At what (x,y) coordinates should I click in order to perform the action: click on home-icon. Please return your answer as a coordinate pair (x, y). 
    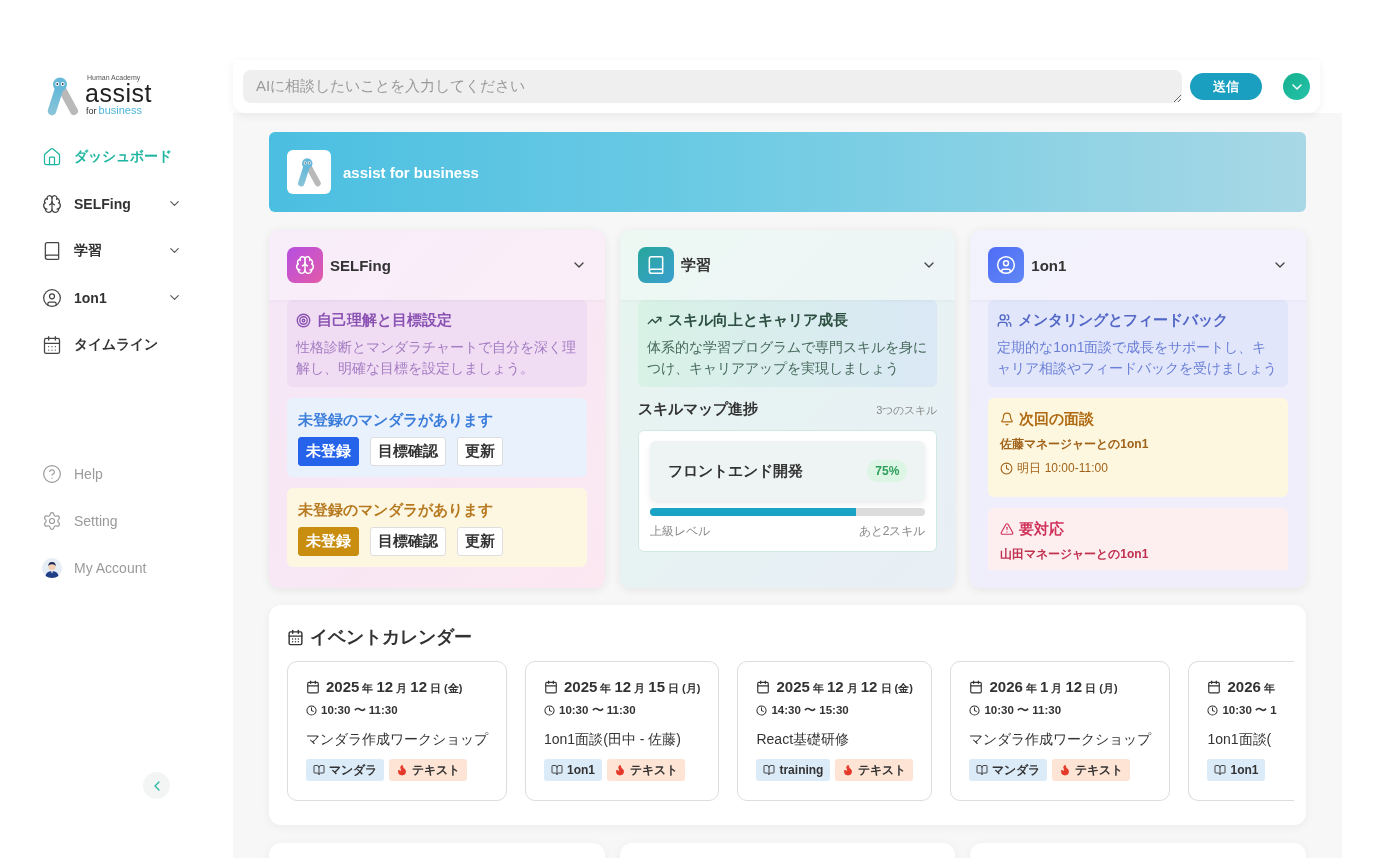
    Looking at the image, I should click on (52, 156).